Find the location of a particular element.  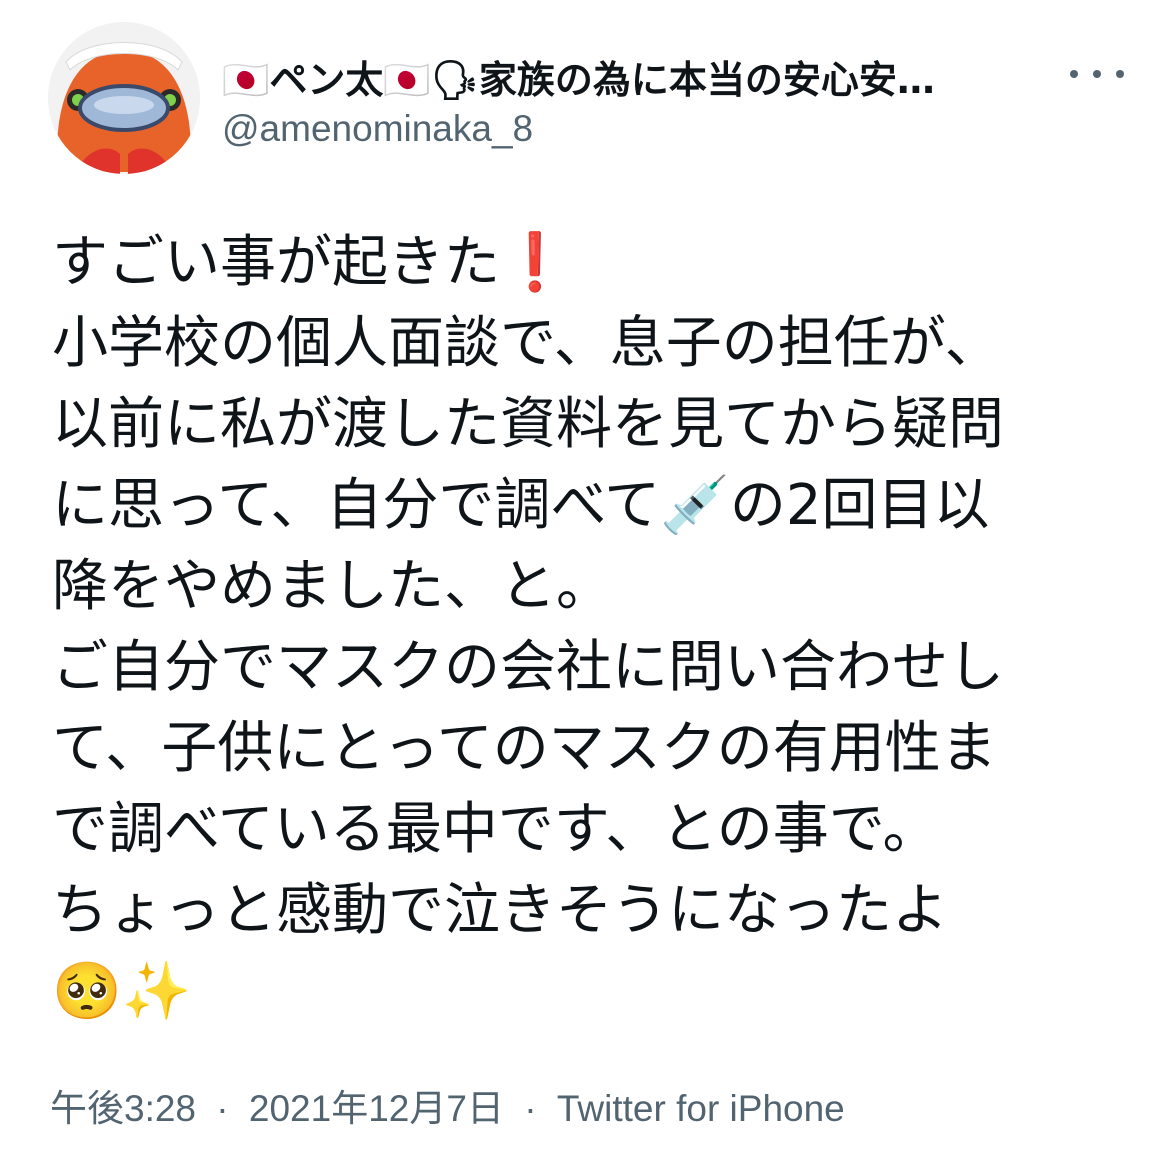

more-options-button is located at coordinates (1097, 74).